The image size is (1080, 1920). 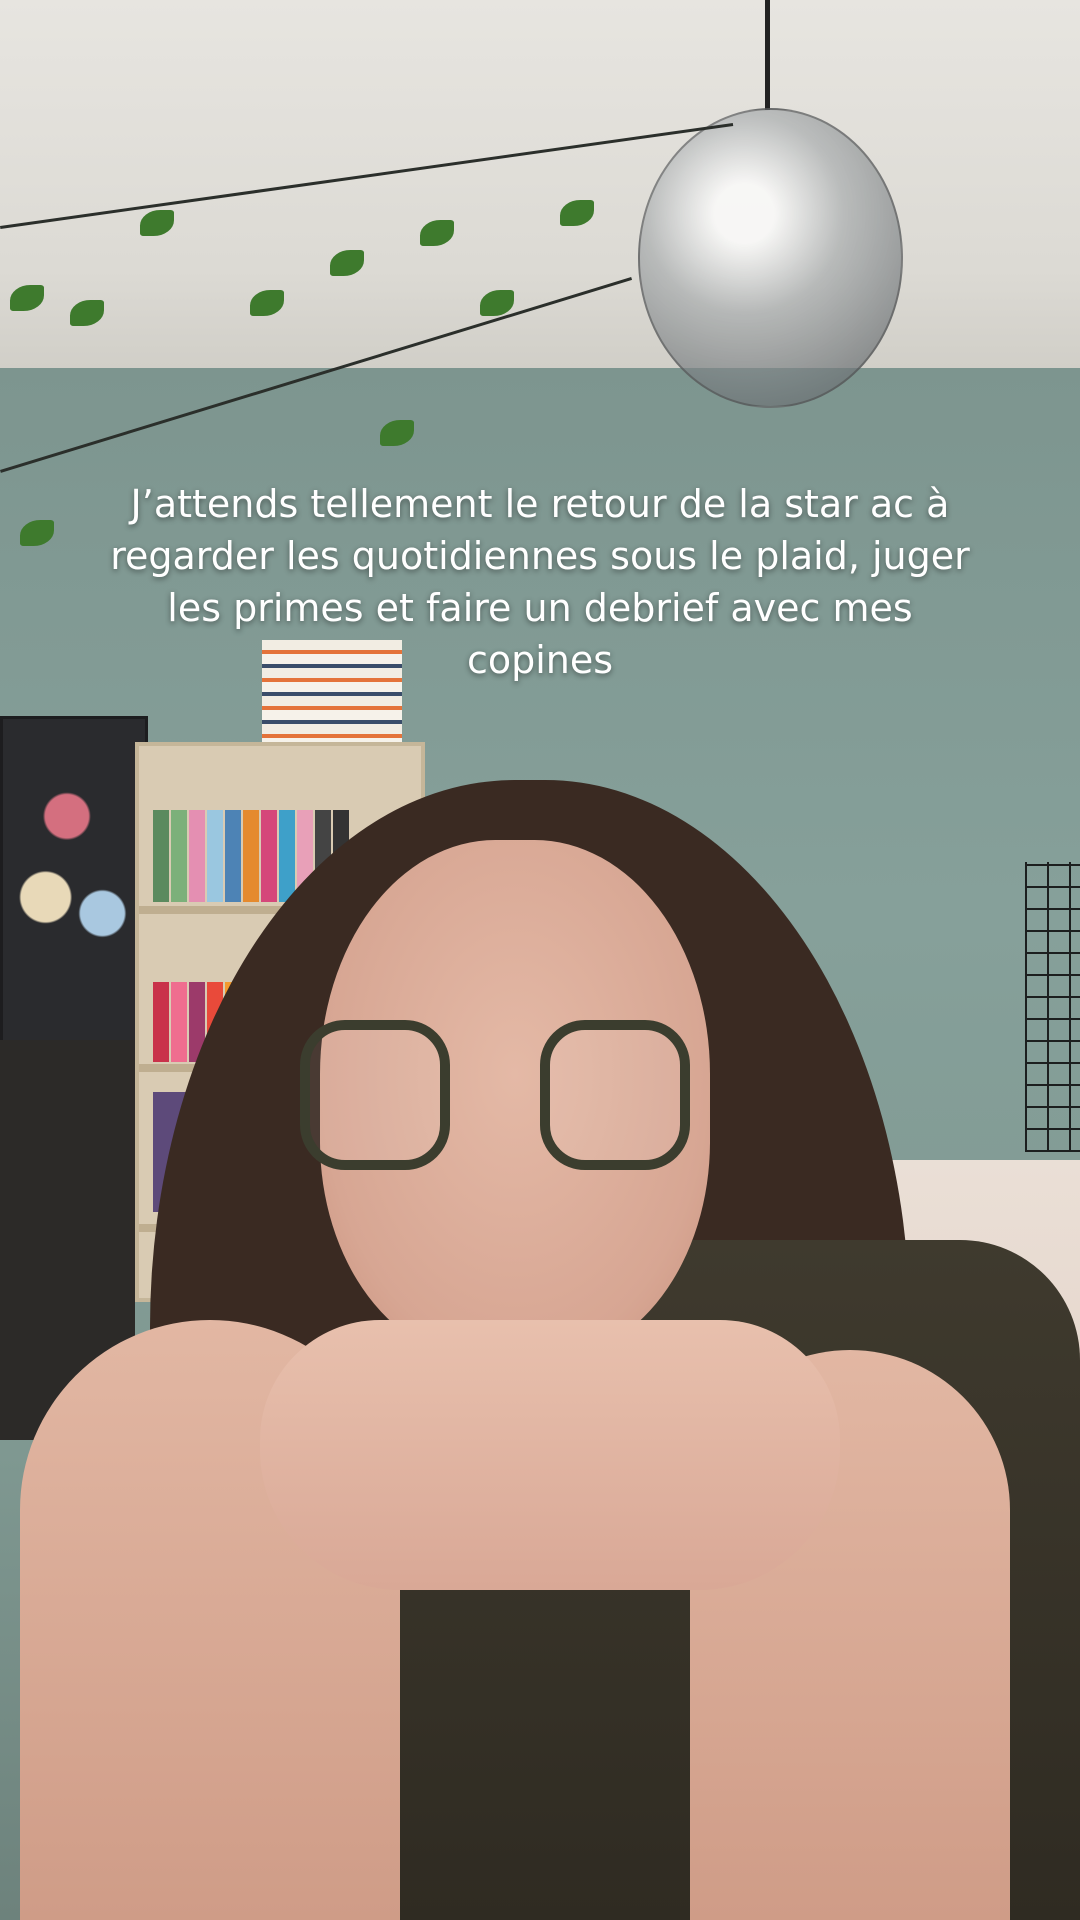 What do you see at coordinates (550, 1455) in the screenshot?
I see `clasped-hands` at bounding box center [550, 1455].